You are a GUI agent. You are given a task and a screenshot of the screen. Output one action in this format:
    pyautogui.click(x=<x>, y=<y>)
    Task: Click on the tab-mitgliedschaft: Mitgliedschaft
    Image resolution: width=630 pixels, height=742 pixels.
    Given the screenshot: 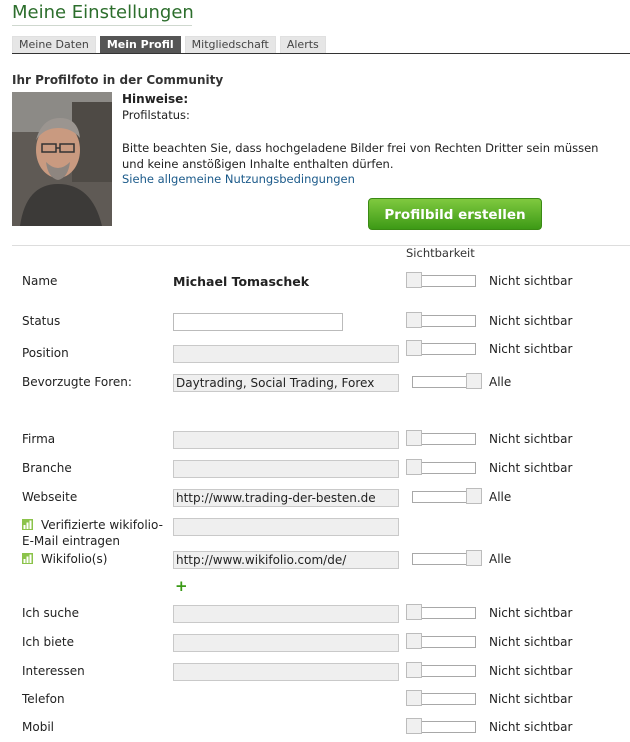 What is the action you would take?
    pyautogui.click(x=230, y=45)
    